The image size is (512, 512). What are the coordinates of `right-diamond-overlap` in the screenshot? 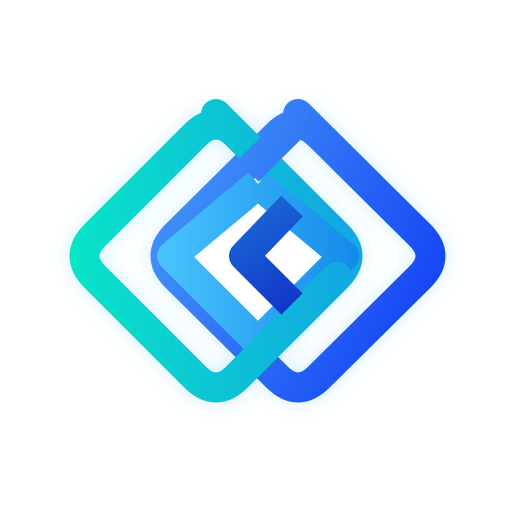 It's located at (273, 146).